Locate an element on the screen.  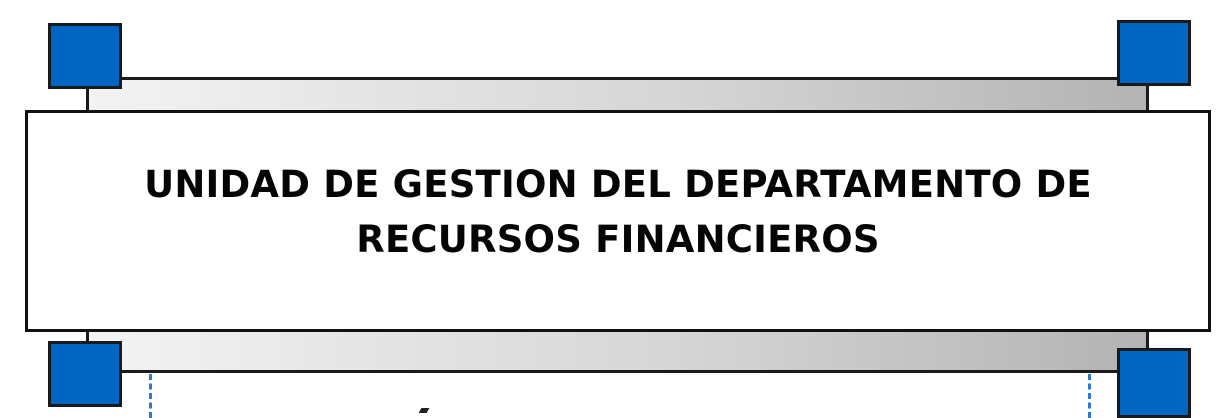
title-line-1: UNIDAD DE GESTION DEL DEPARTAMENTO DE is located at coordinates (618, 184).